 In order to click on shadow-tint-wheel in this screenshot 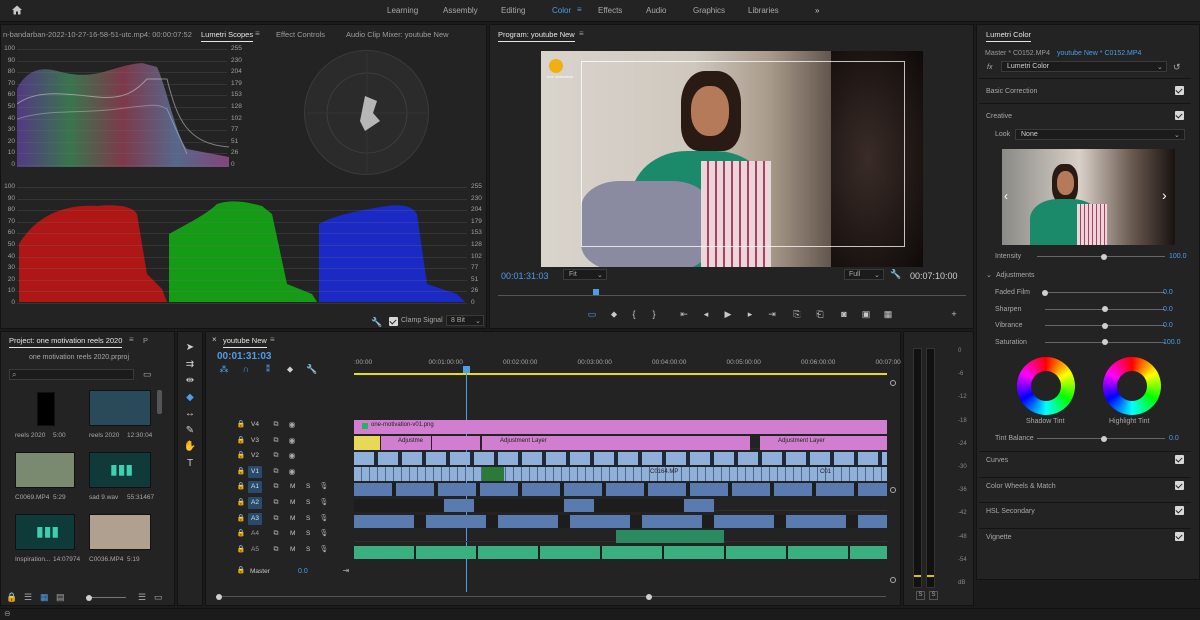, I will do `click(1046, 386)`.